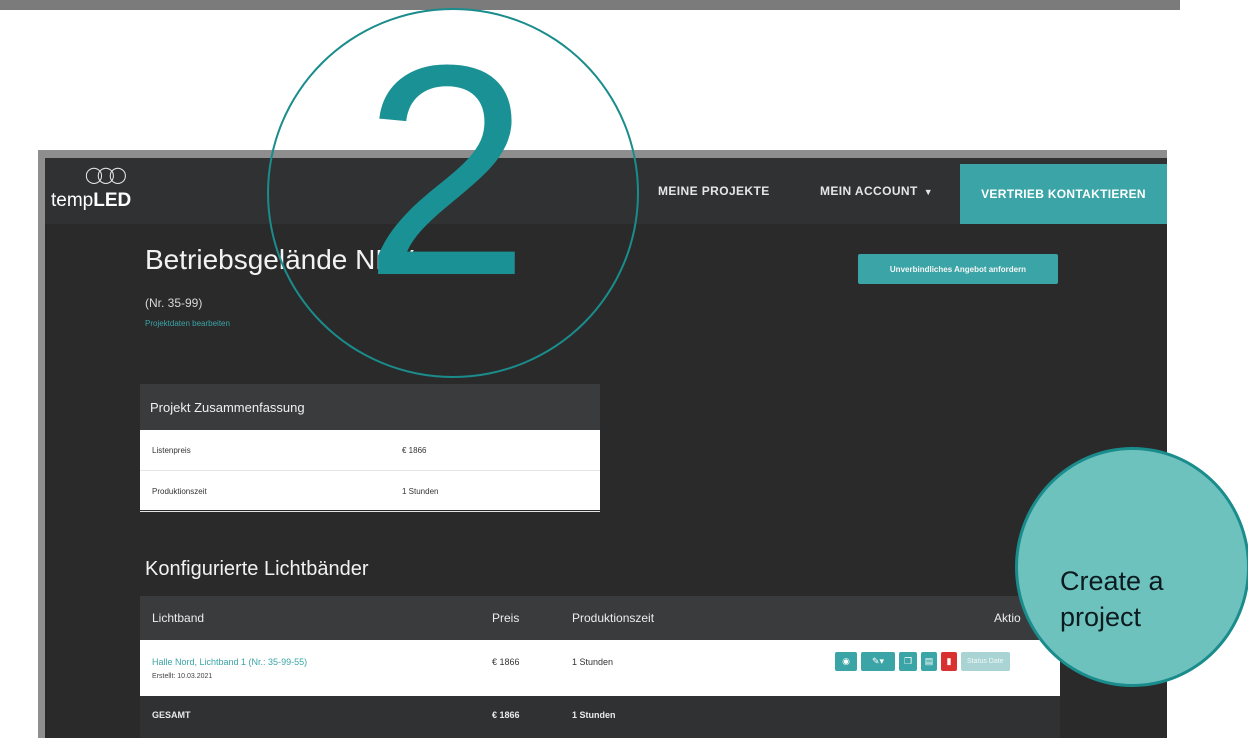  Describe the element at coordinates (878, 661) in the screenshot. I see `edit-dropdown-icon: ✎▾` at that location.